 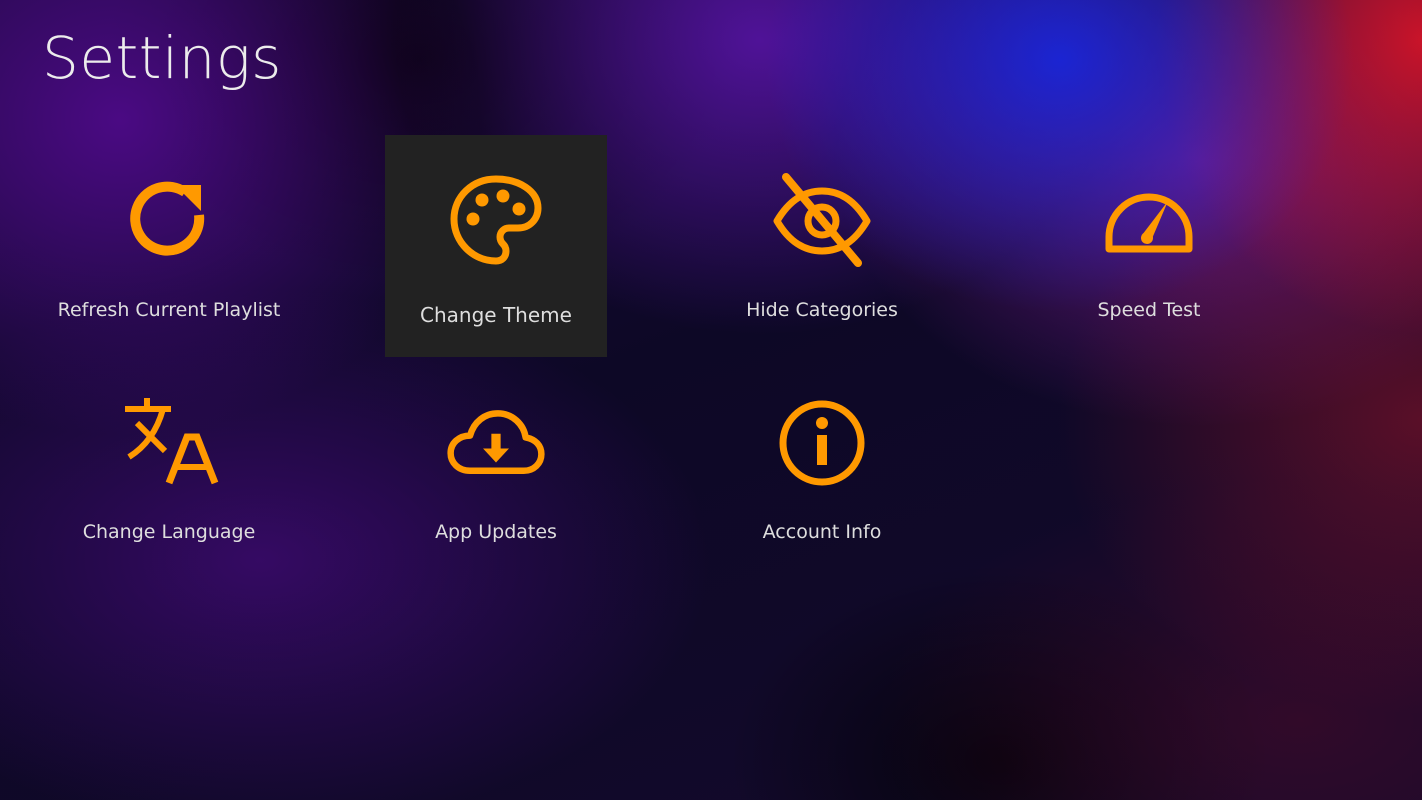 I want to click on speedometer-icon, so click(x=1149, y=221).